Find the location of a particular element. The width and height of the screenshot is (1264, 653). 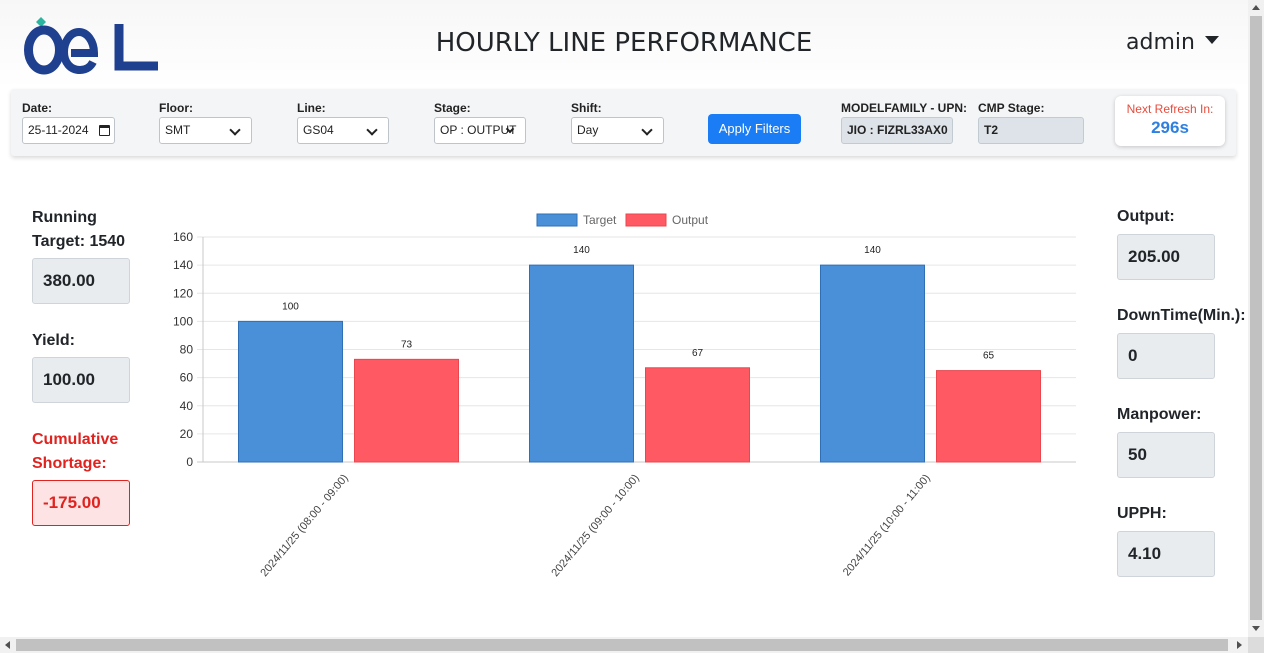

caret-down-icon is located at coordinates (1211, 40).